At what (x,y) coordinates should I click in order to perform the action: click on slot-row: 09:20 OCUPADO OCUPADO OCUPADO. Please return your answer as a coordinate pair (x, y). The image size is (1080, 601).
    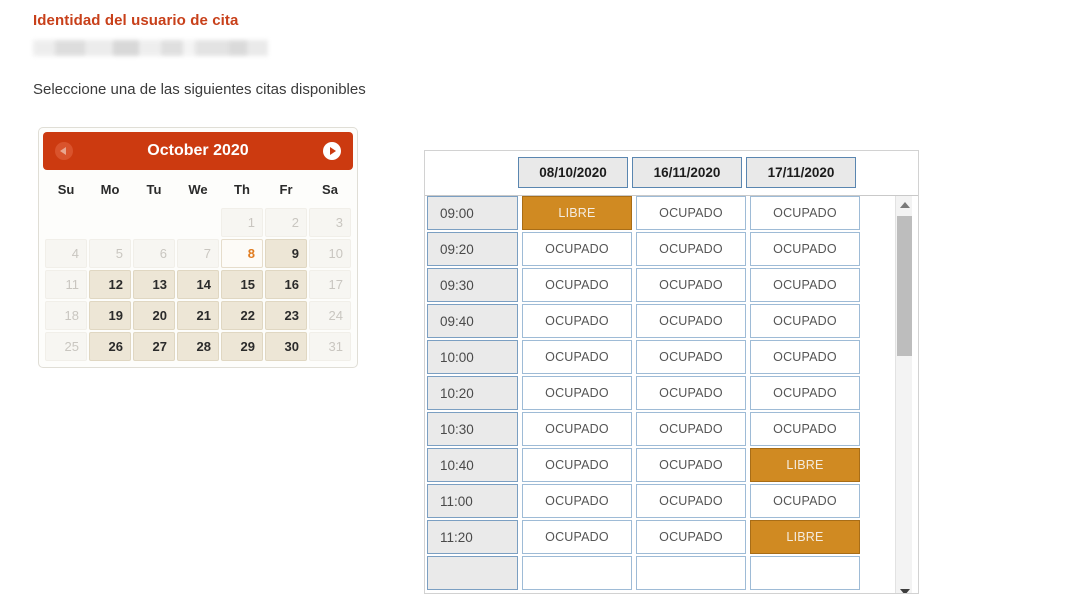
    Looking at the image, I should click on (672, 249).